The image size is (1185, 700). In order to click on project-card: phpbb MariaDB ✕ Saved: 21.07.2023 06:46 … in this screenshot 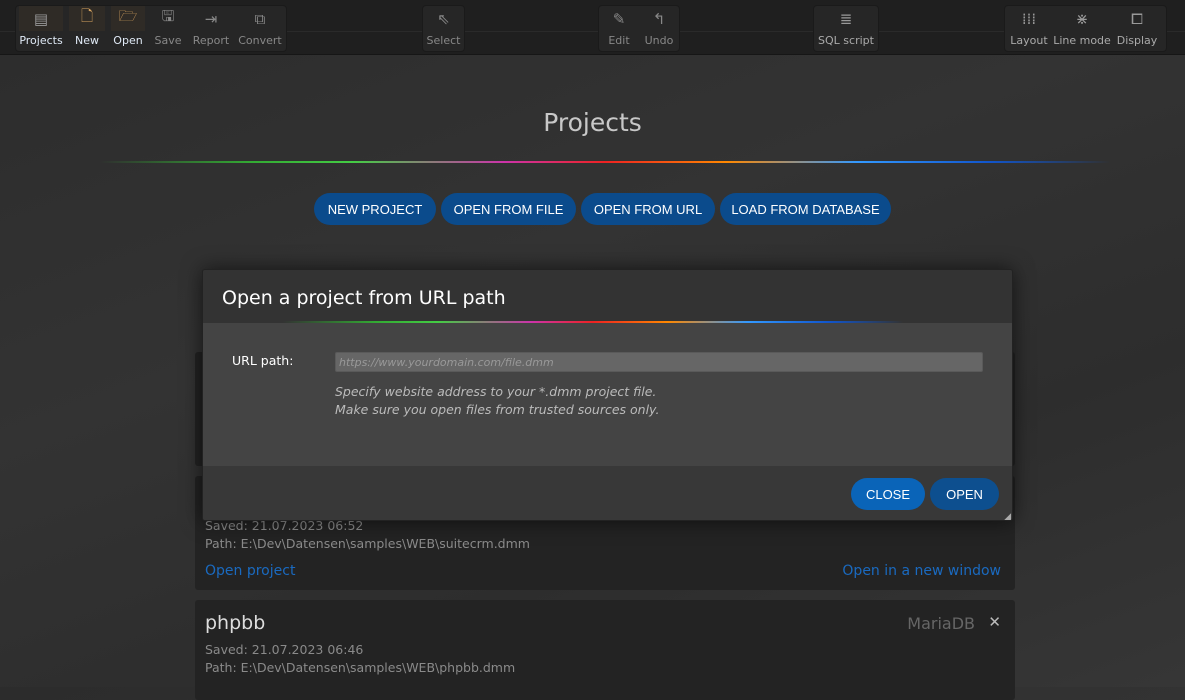, I will do `click(605, 650)`.